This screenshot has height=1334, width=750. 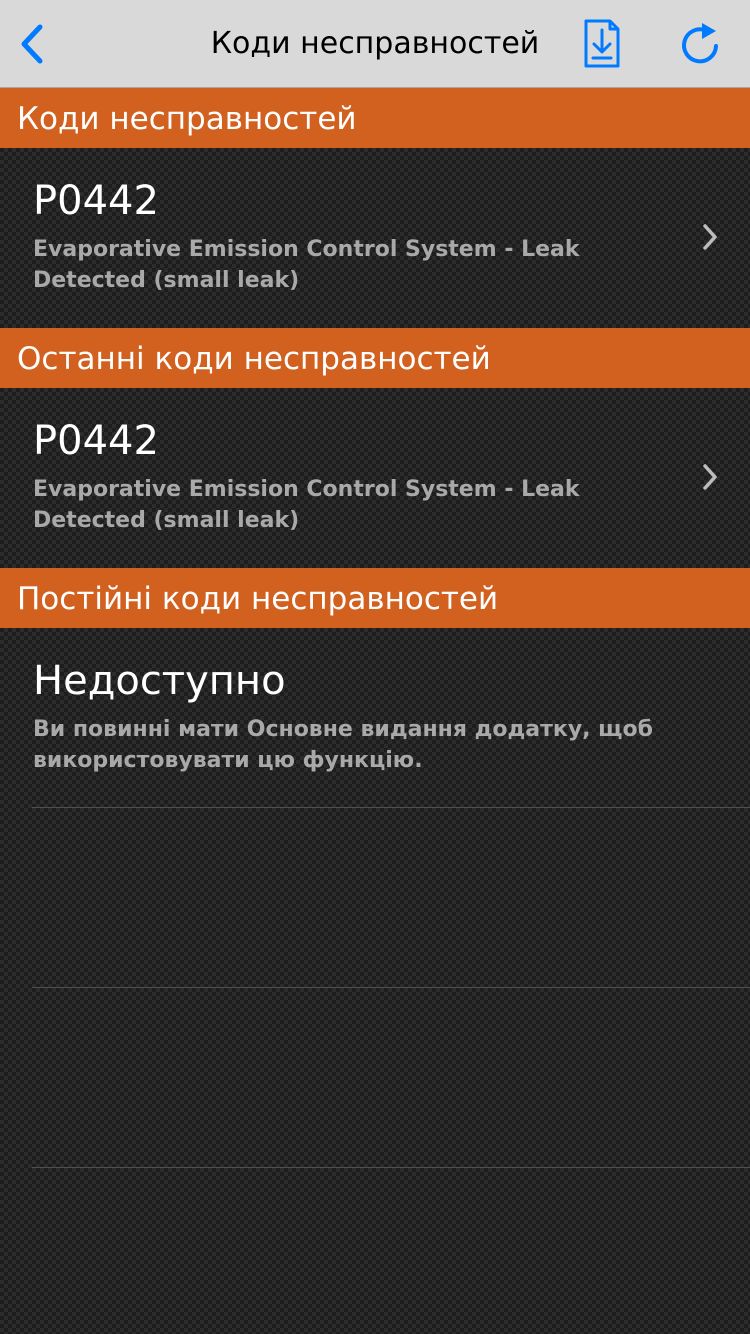 What do you see at coordinates (159, 681) in the screenshot?
I see `unavailable-title: Недоступно` at bounding box center [159, 681].